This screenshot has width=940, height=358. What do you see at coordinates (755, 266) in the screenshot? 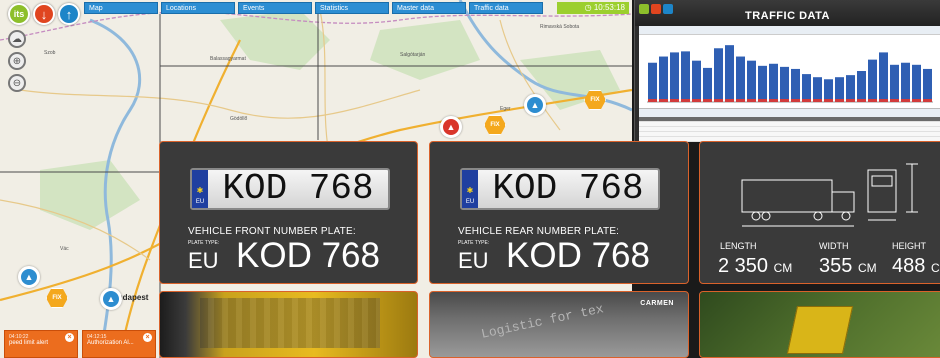
I see `length-value: 2 350 CM` at bounding box center [755, 266].